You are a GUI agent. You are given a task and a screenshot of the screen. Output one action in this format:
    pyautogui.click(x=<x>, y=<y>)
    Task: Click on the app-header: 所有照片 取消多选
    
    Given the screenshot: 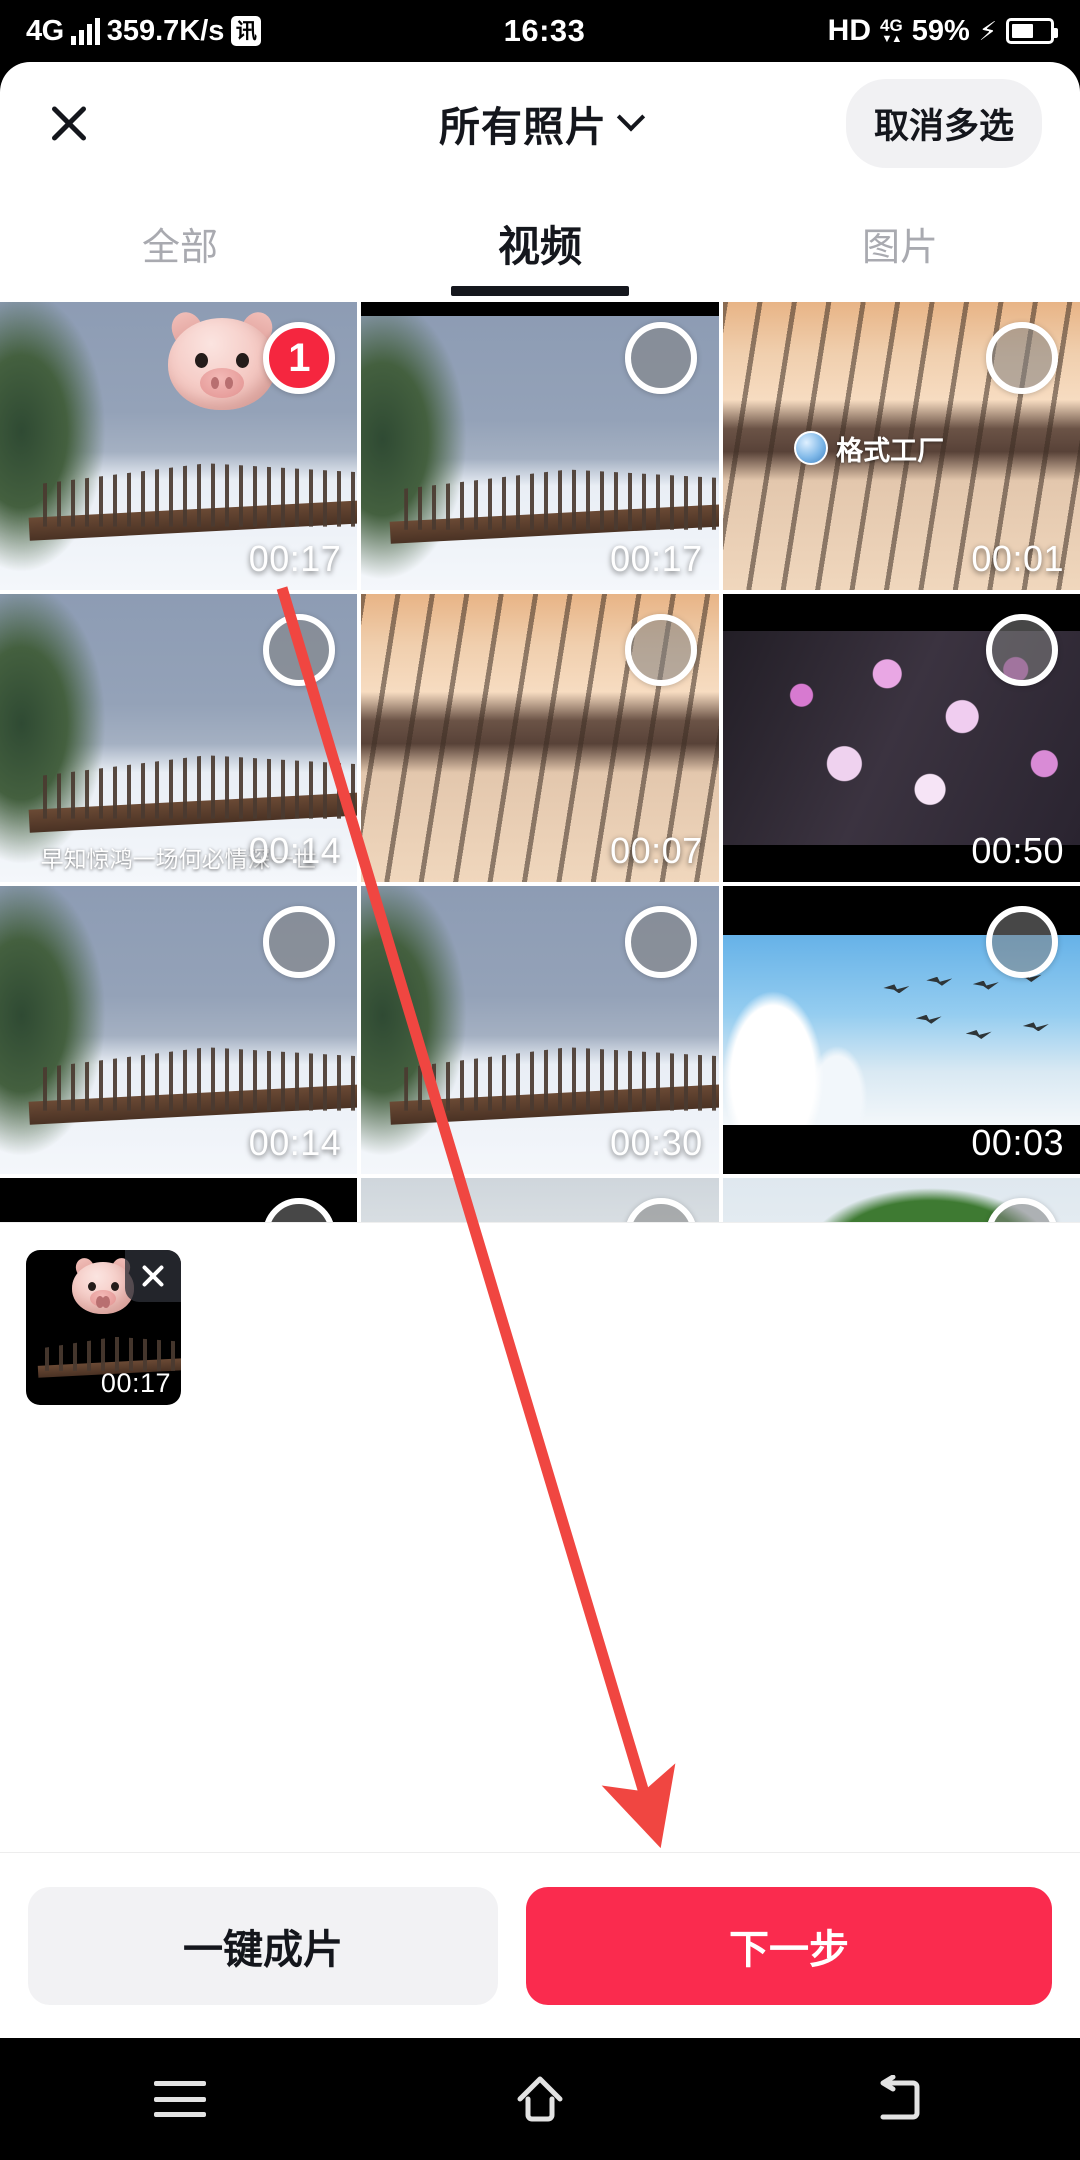 What is the action you would take?
    pyautogui.click(x=540, y=123)
    